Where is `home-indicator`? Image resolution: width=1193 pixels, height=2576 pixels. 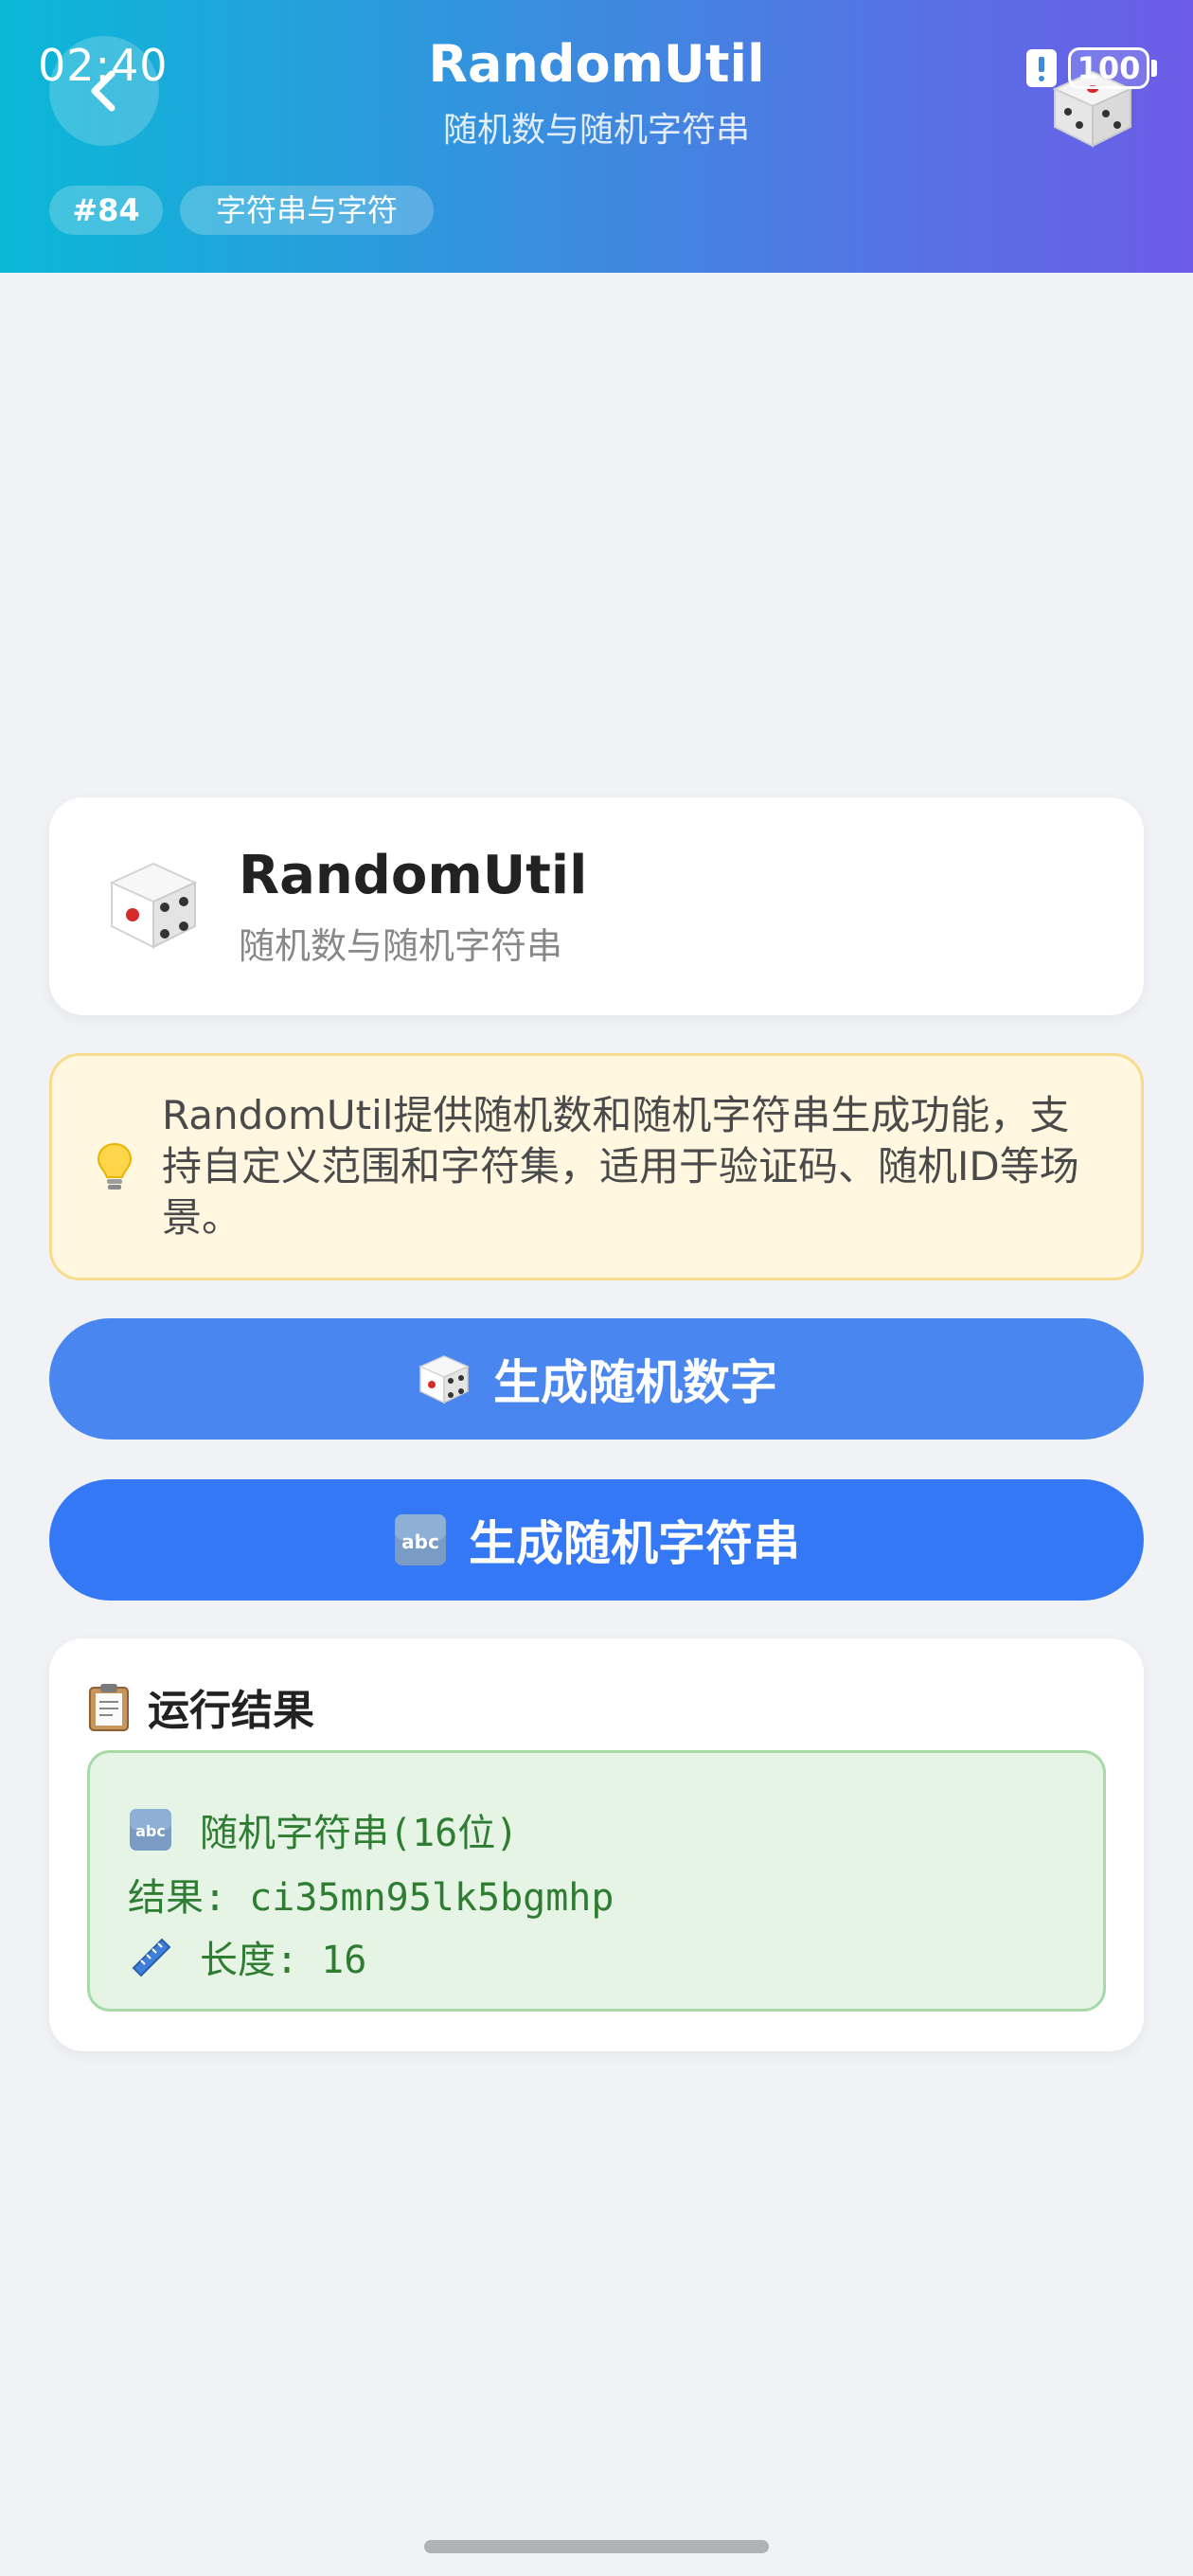
home-indicator is located at coordinates (596, 2546).